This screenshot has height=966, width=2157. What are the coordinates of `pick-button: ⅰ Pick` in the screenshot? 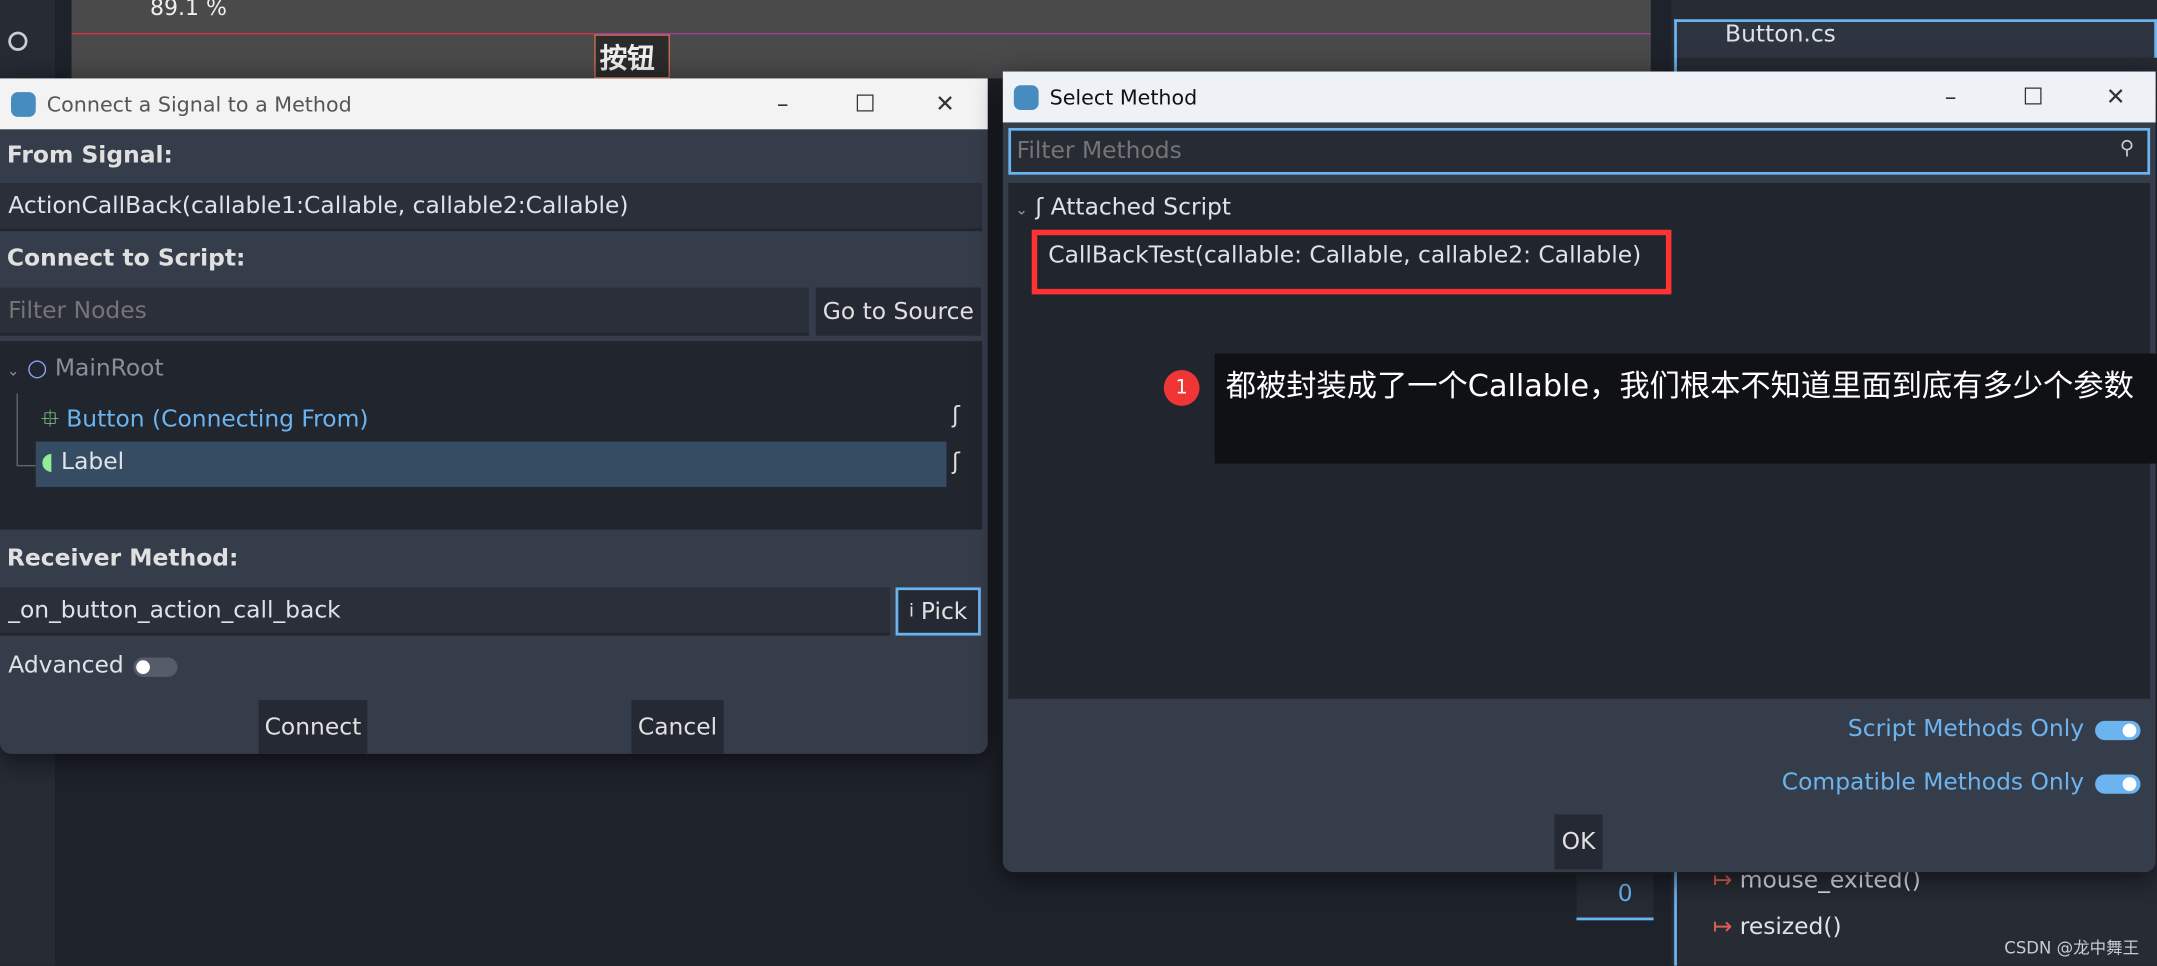 It's located at (938, 611).